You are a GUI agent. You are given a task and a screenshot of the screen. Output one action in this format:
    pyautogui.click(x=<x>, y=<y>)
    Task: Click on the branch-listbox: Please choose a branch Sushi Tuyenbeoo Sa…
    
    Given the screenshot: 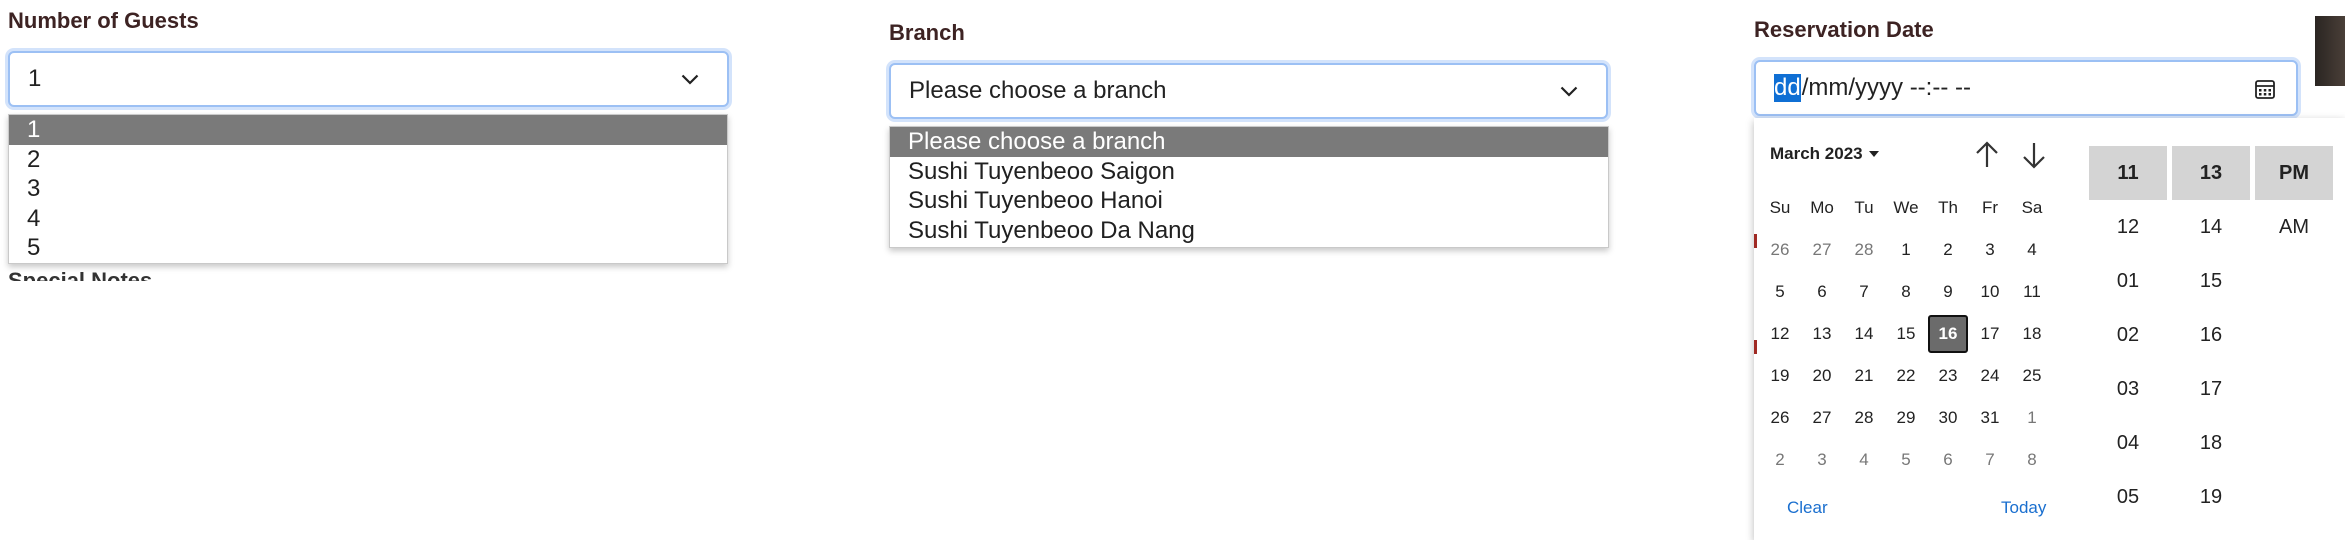 What is the action you would take?
    pyautogui.click(x=1249, y=187)
    